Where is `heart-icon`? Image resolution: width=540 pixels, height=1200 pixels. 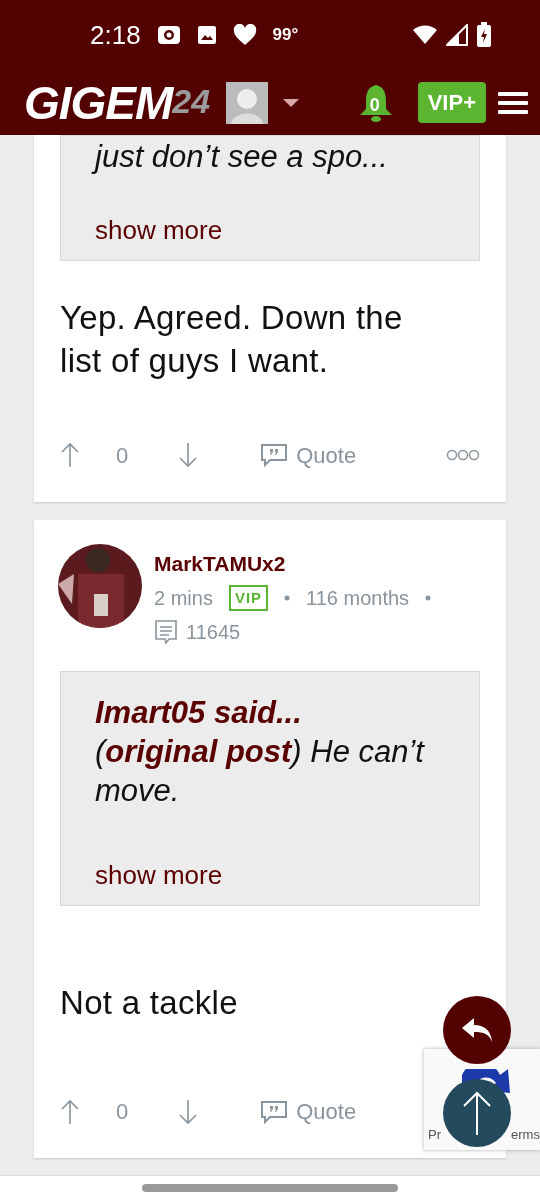
heart-icon is located at coordinates (244, 35).